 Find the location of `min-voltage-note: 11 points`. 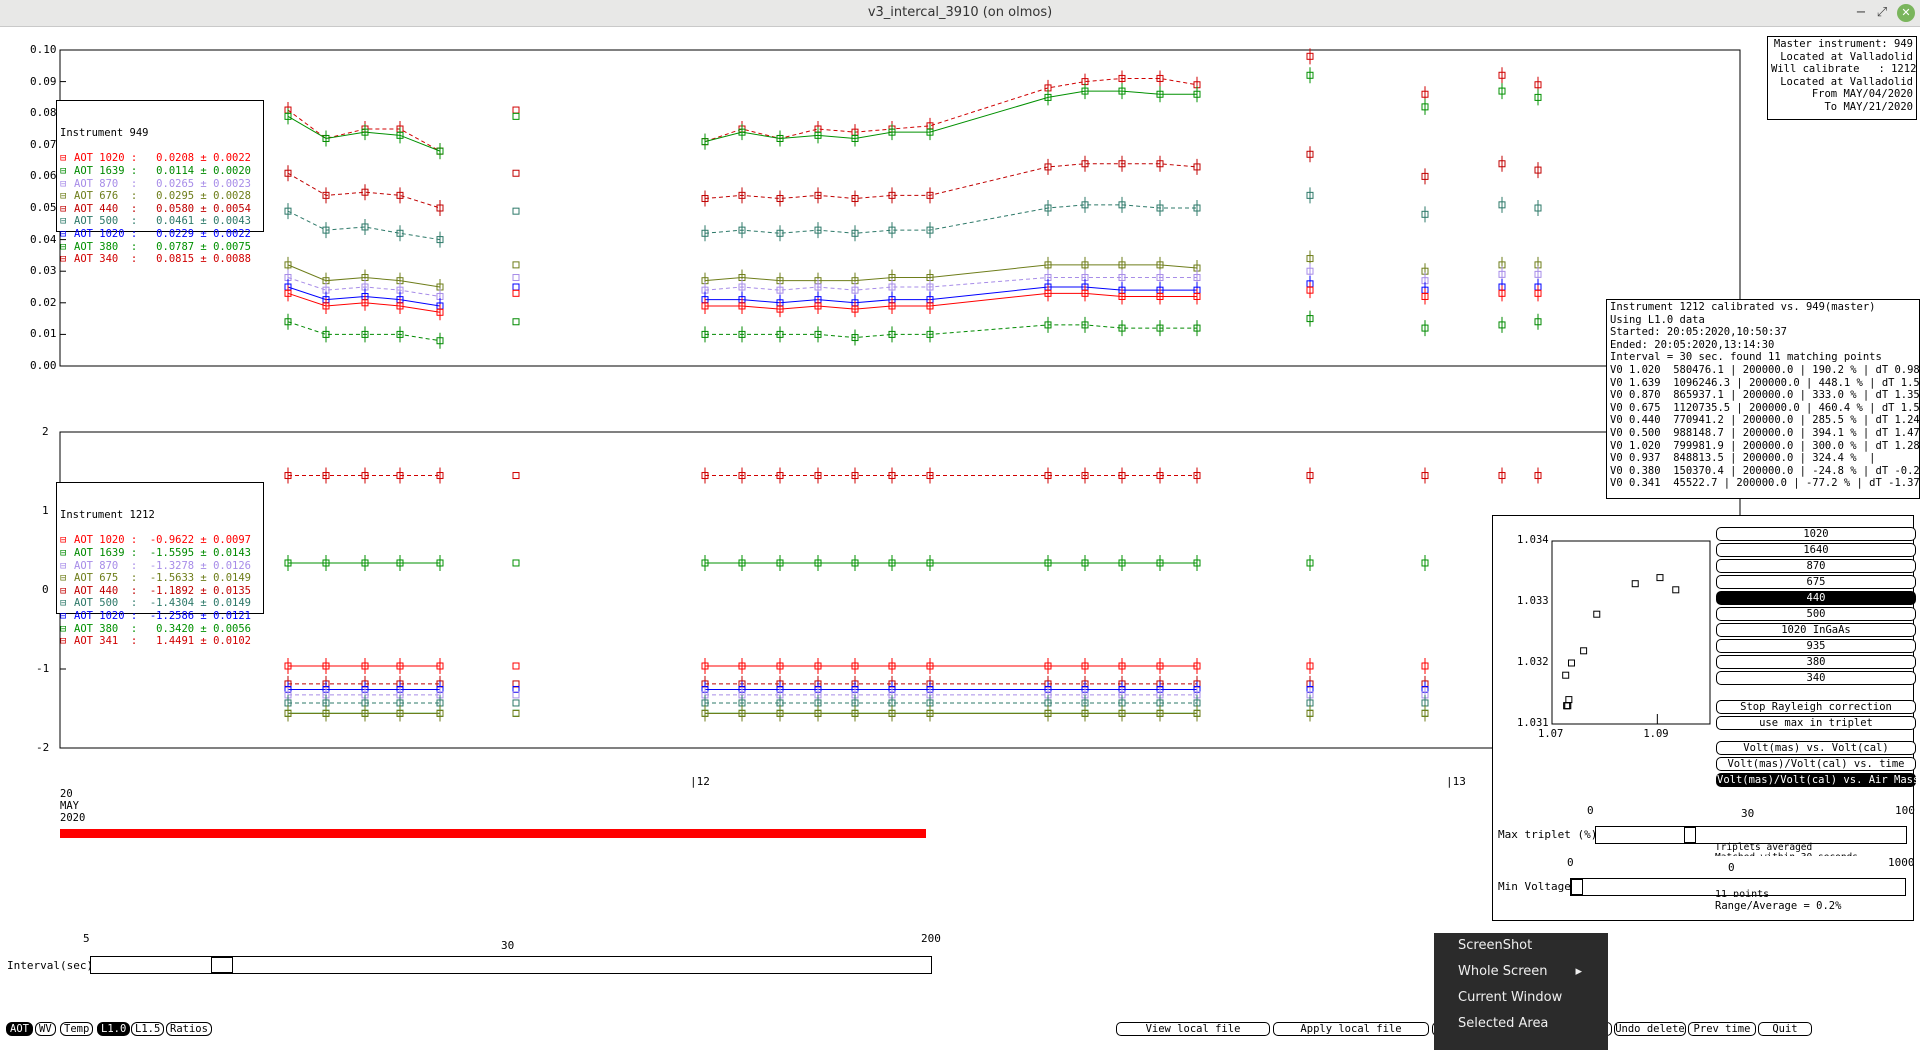

min-voltage-note: 11 points is located at coordinates (1742, 893).